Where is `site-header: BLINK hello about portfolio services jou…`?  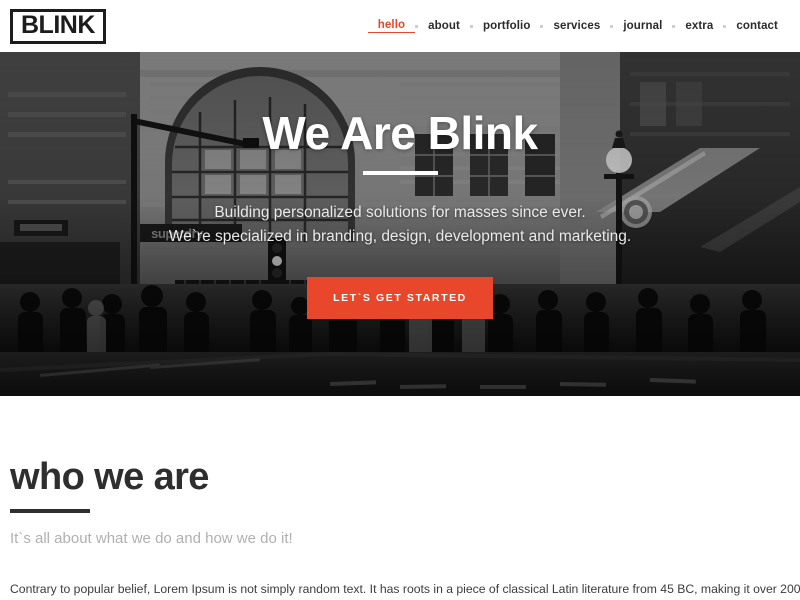 site-header: BLINK hello about portfolio services jou… is located at coordinates (400, 26).